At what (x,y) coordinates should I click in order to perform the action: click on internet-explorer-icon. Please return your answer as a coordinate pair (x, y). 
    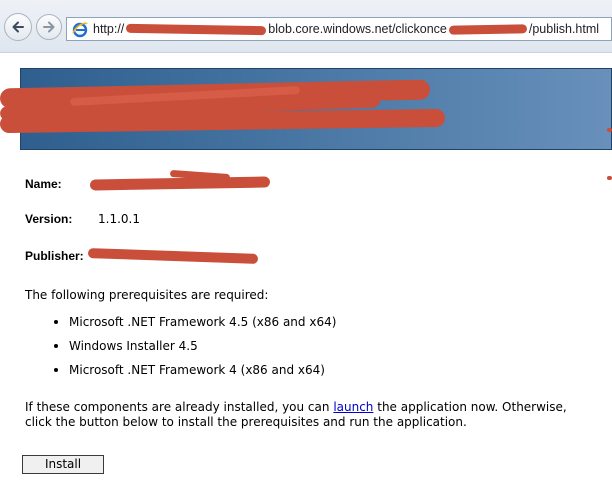
    Looking at the image, I should click on (80, 30).